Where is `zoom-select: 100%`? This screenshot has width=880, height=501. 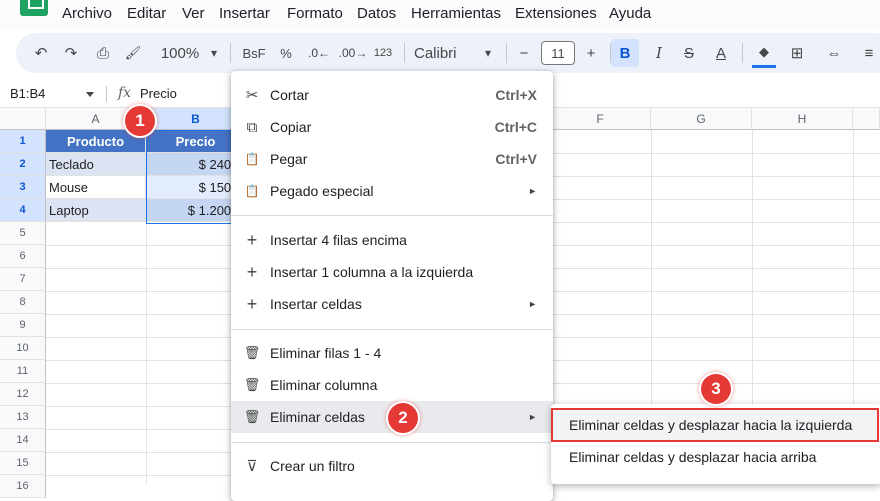
zoom-select: 100% is located at coordinates (180, 53).